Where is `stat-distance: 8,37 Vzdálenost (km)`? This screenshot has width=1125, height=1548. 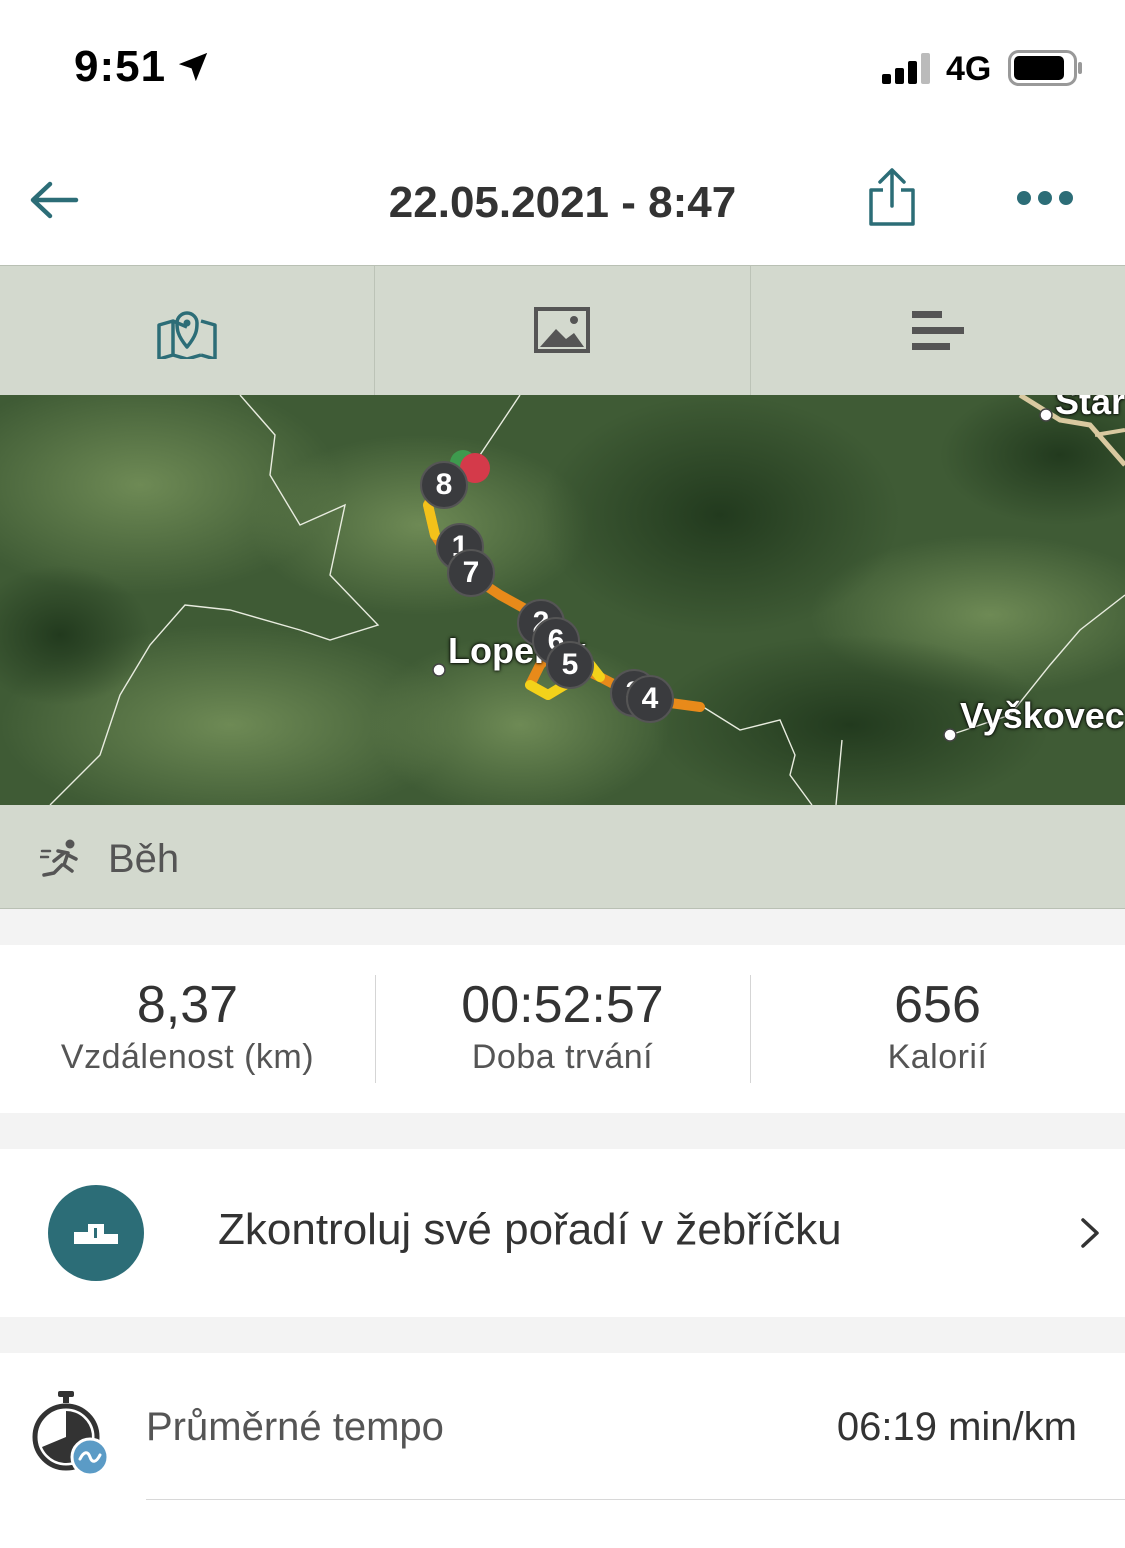 stat-distance: 8,37 Vzdálenost (km) is located at coordinates (187, 1029).